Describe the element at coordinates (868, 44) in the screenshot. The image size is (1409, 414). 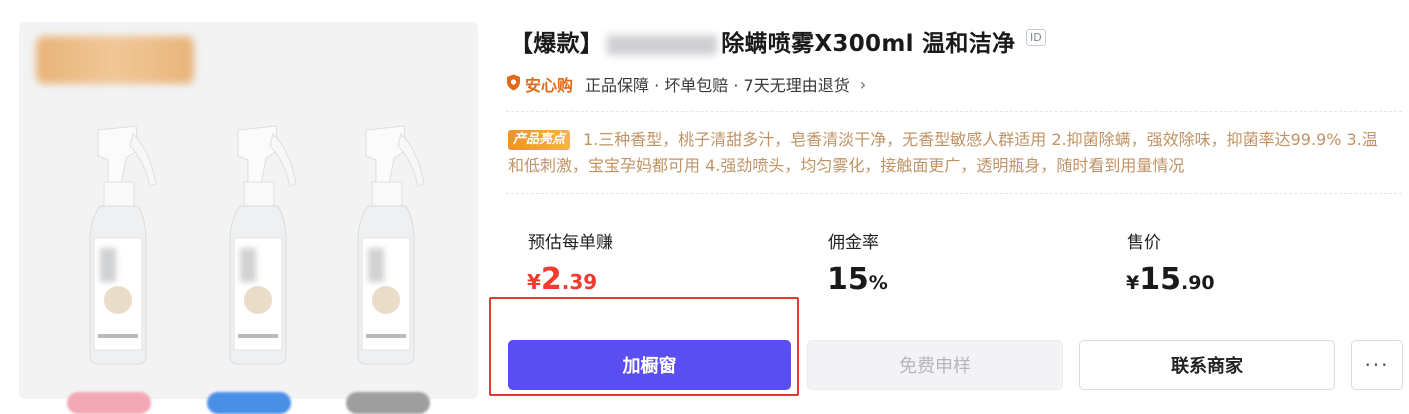
I see `title-suffix: 除螨喷雾X300ml 温和洁净` at that location.